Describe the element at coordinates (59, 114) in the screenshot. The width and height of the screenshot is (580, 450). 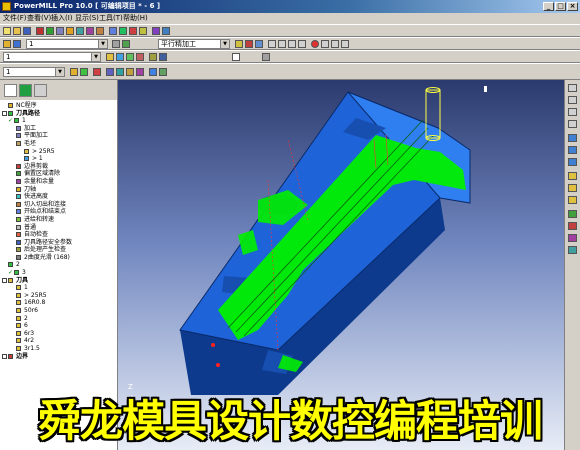
I see `tree-item-toolpaths: 刀具路径` at that location.